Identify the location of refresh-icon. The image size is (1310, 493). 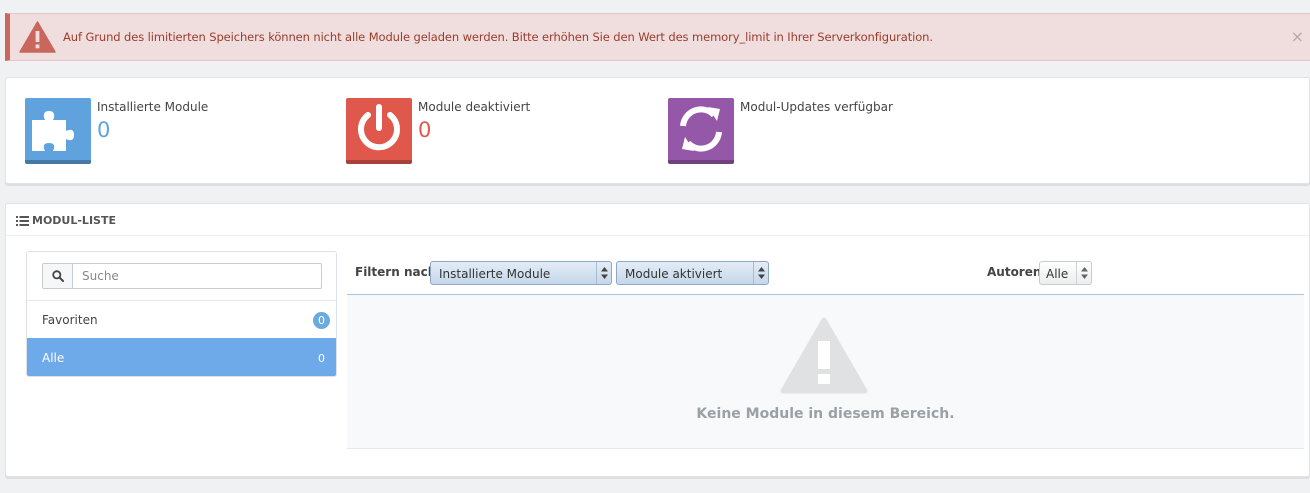
(701, 129).